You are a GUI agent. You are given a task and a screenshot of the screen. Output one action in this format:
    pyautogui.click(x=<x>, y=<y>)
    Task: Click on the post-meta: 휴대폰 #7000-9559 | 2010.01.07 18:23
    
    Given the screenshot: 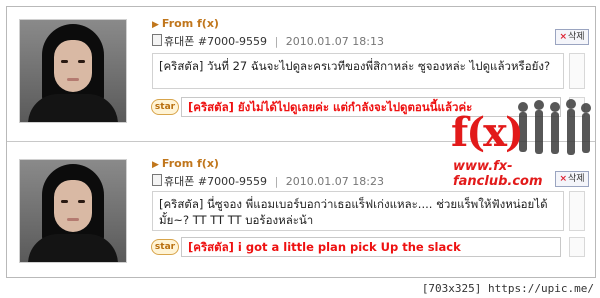 What is the action you would take?
    pyautogui.click(x=268, y=181)
    